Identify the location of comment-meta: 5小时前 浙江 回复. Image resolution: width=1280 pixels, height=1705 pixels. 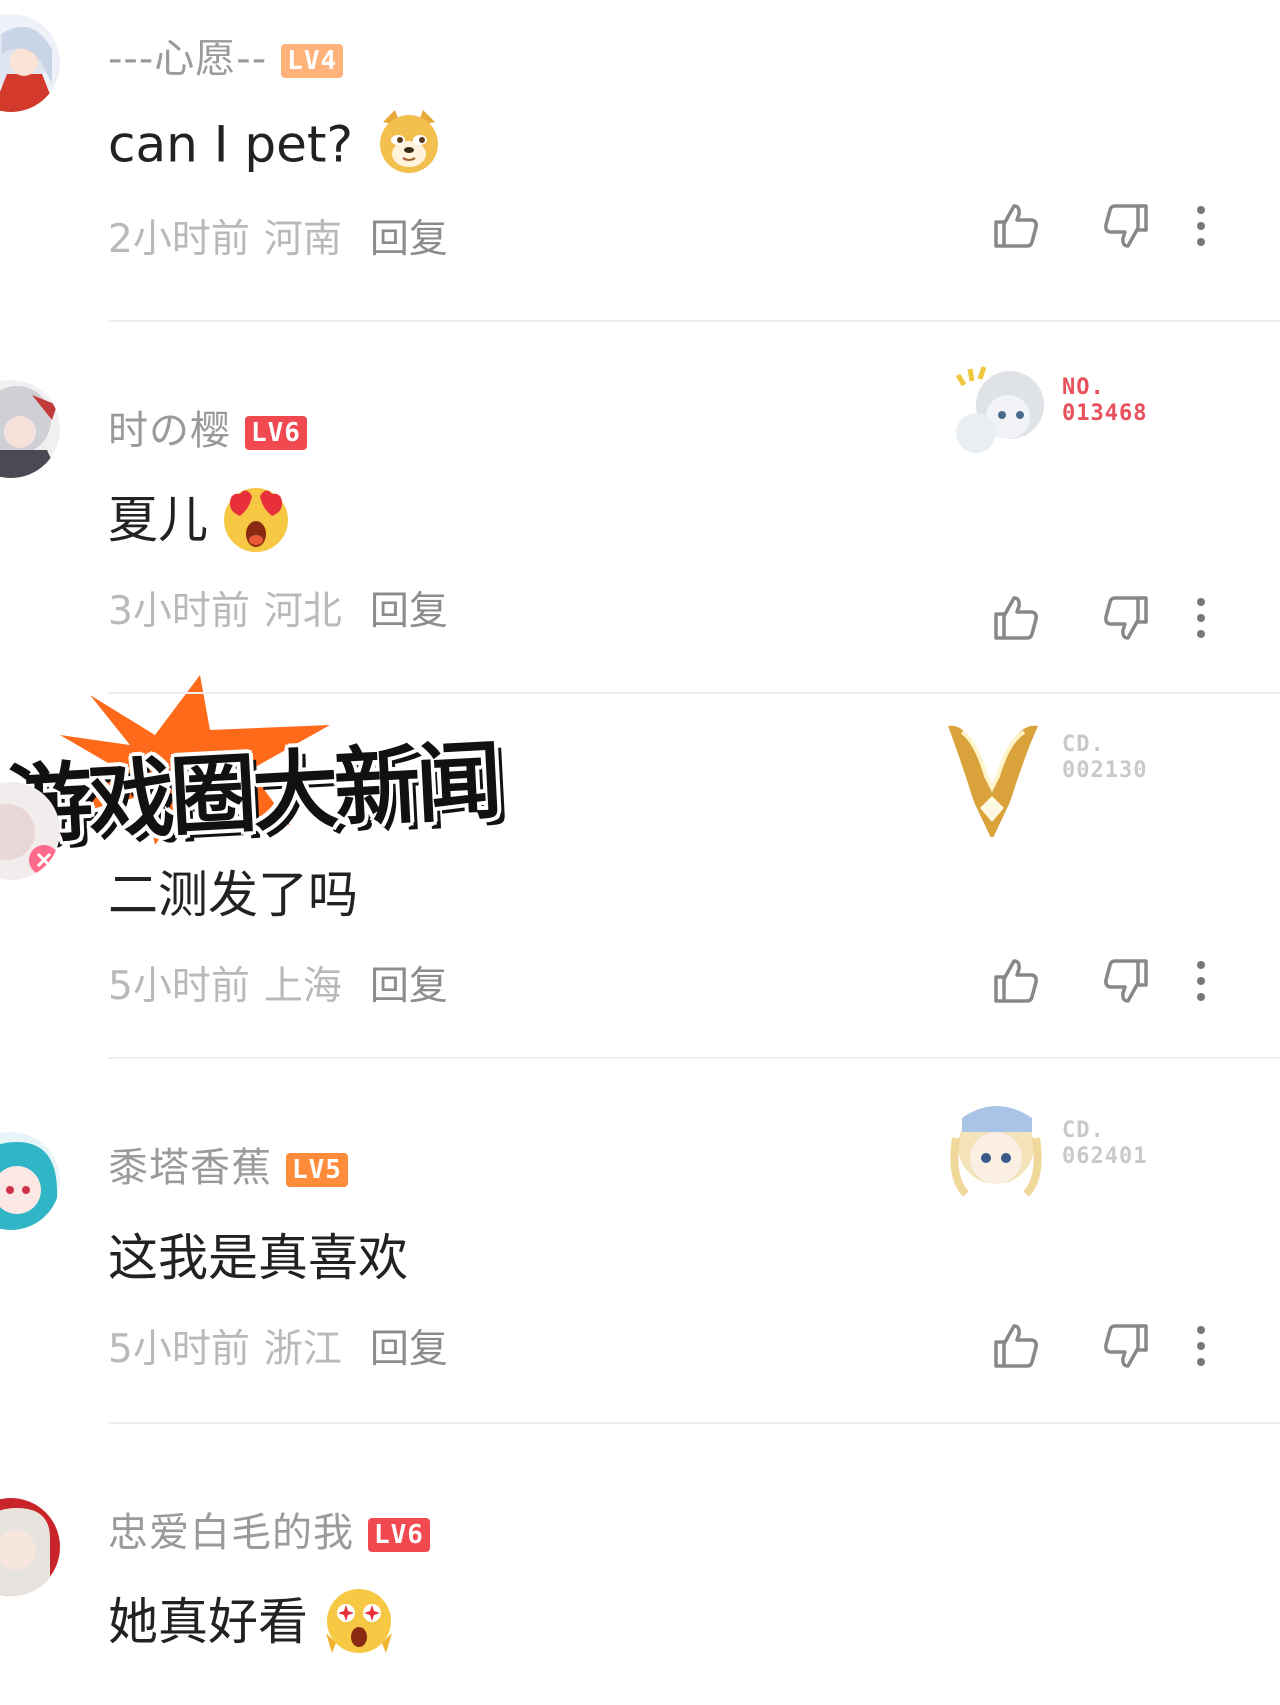
(278, 1346).